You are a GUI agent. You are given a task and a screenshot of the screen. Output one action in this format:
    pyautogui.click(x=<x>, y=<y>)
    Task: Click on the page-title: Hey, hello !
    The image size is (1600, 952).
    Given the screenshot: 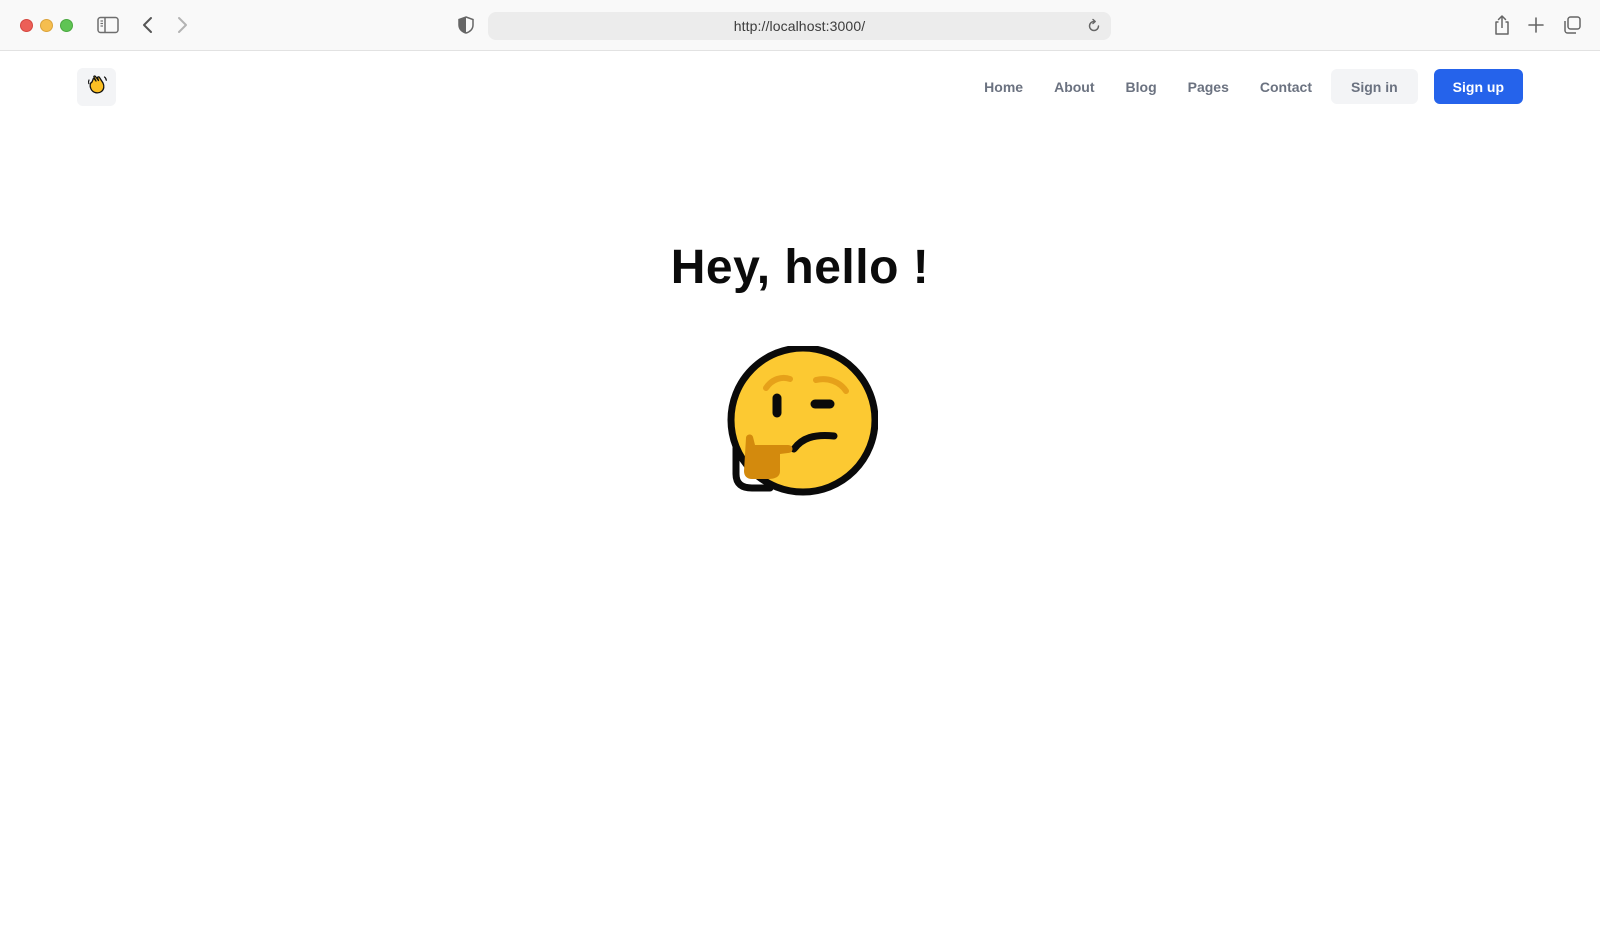 What is the action you would take?
    pyautogui.click(x=800, y=267)
    